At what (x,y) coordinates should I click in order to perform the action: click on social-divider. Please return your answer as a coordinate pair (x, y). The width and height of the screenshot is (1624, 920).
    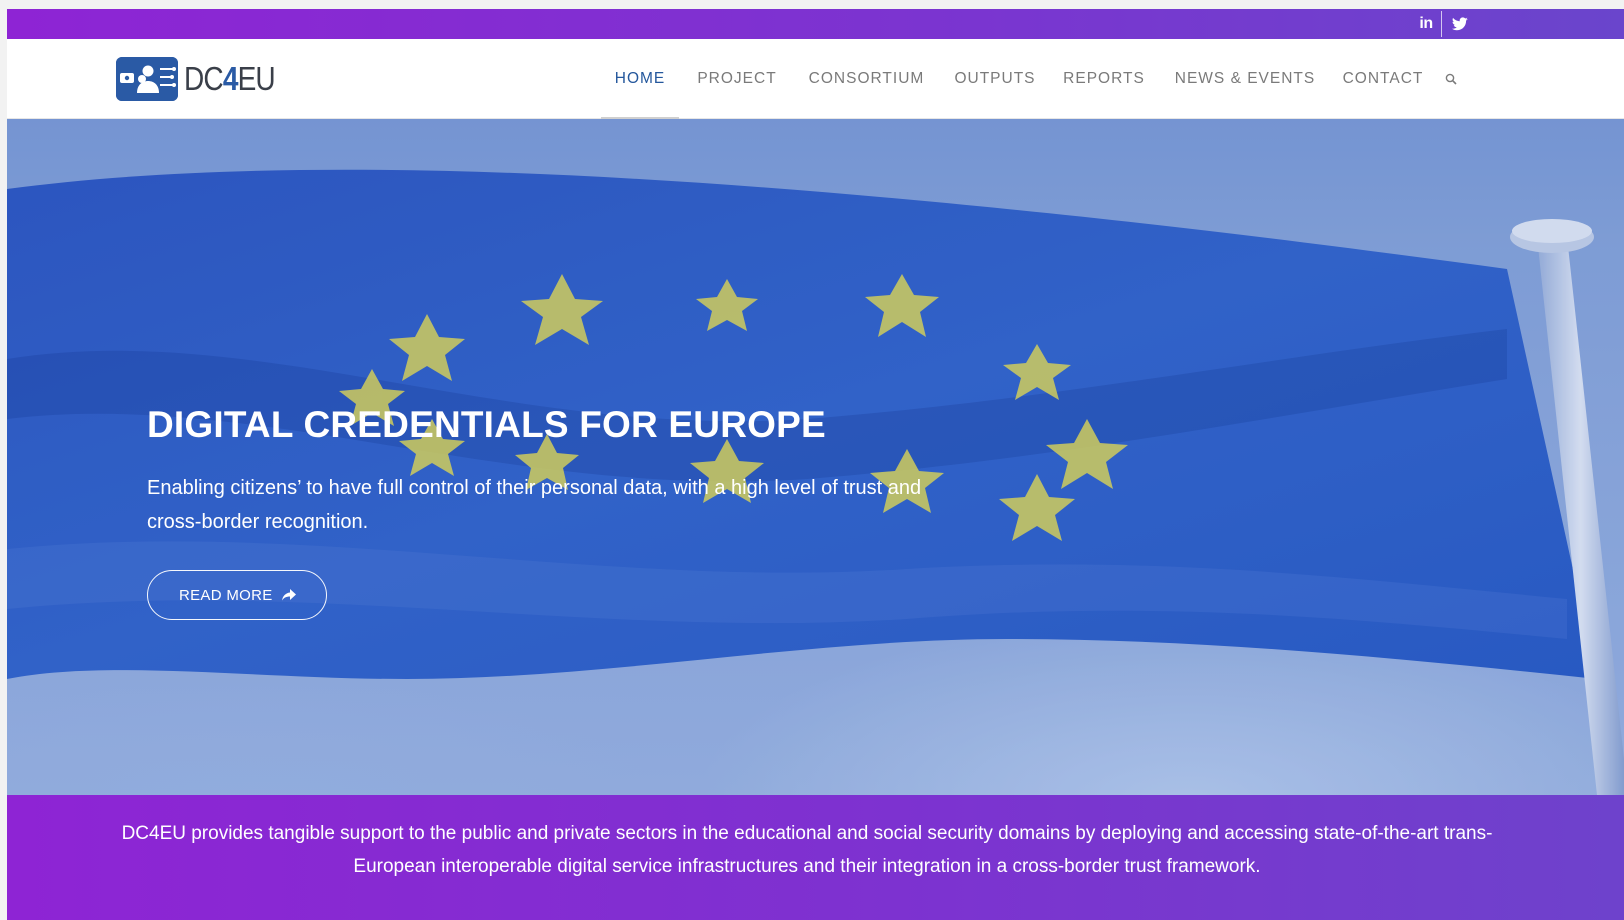
    Looking at the image, I should click on (1441, 24).